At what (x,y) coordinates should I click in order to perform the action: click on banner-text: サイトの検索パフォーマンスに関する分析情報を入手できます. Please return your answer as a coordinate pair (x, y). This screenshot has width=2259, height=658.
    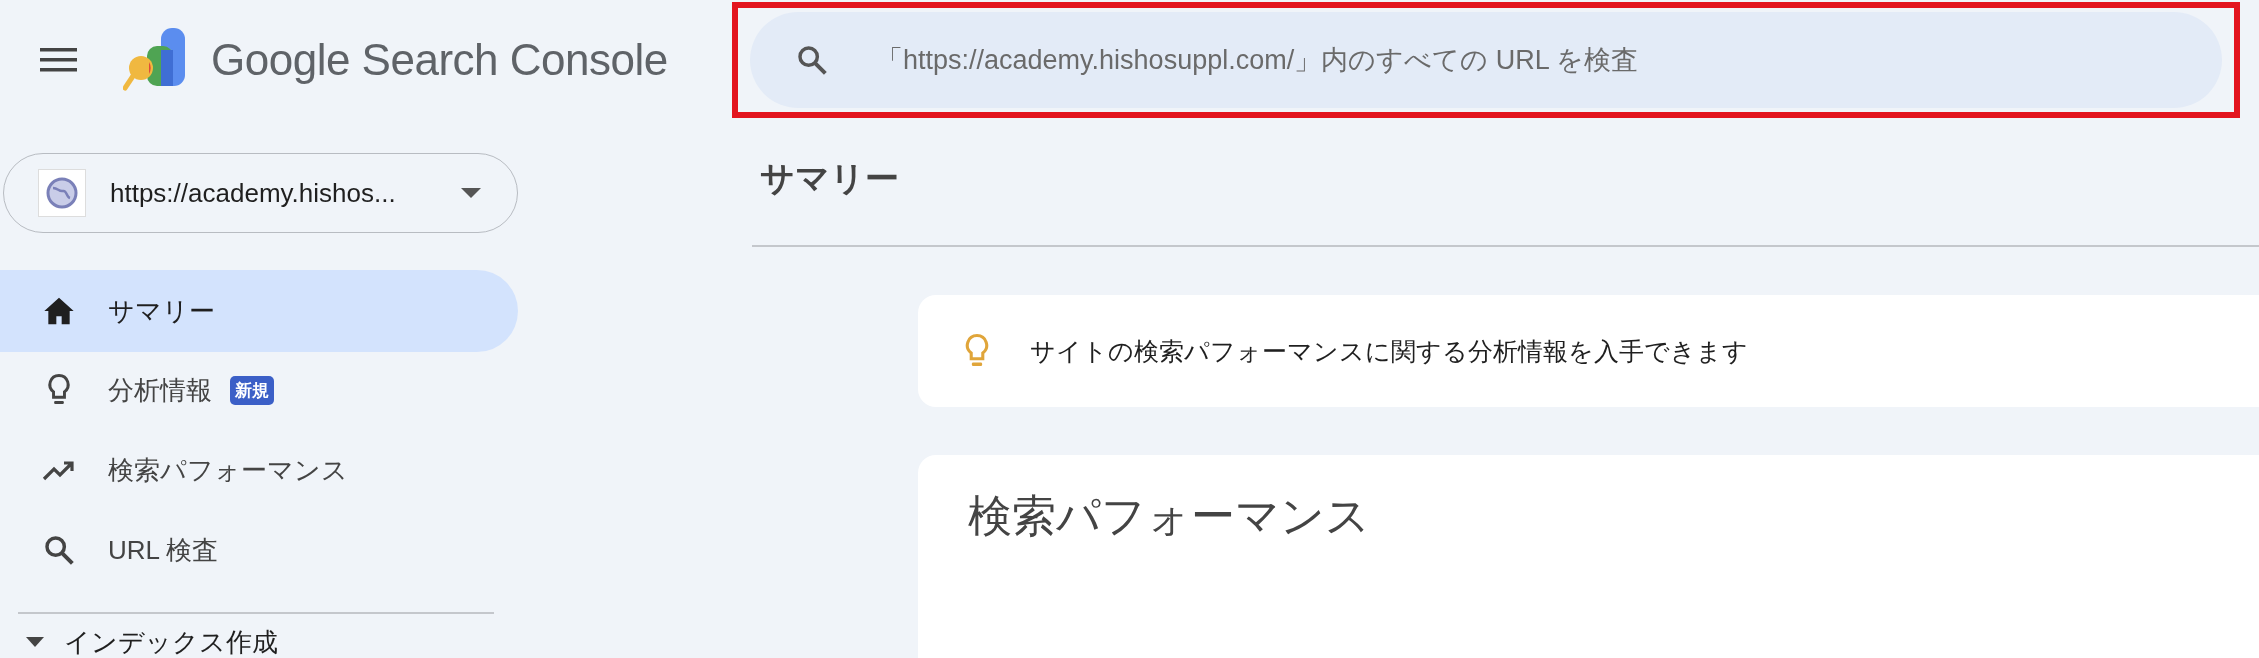
    Looking at the image, I should click on (1389, 351).